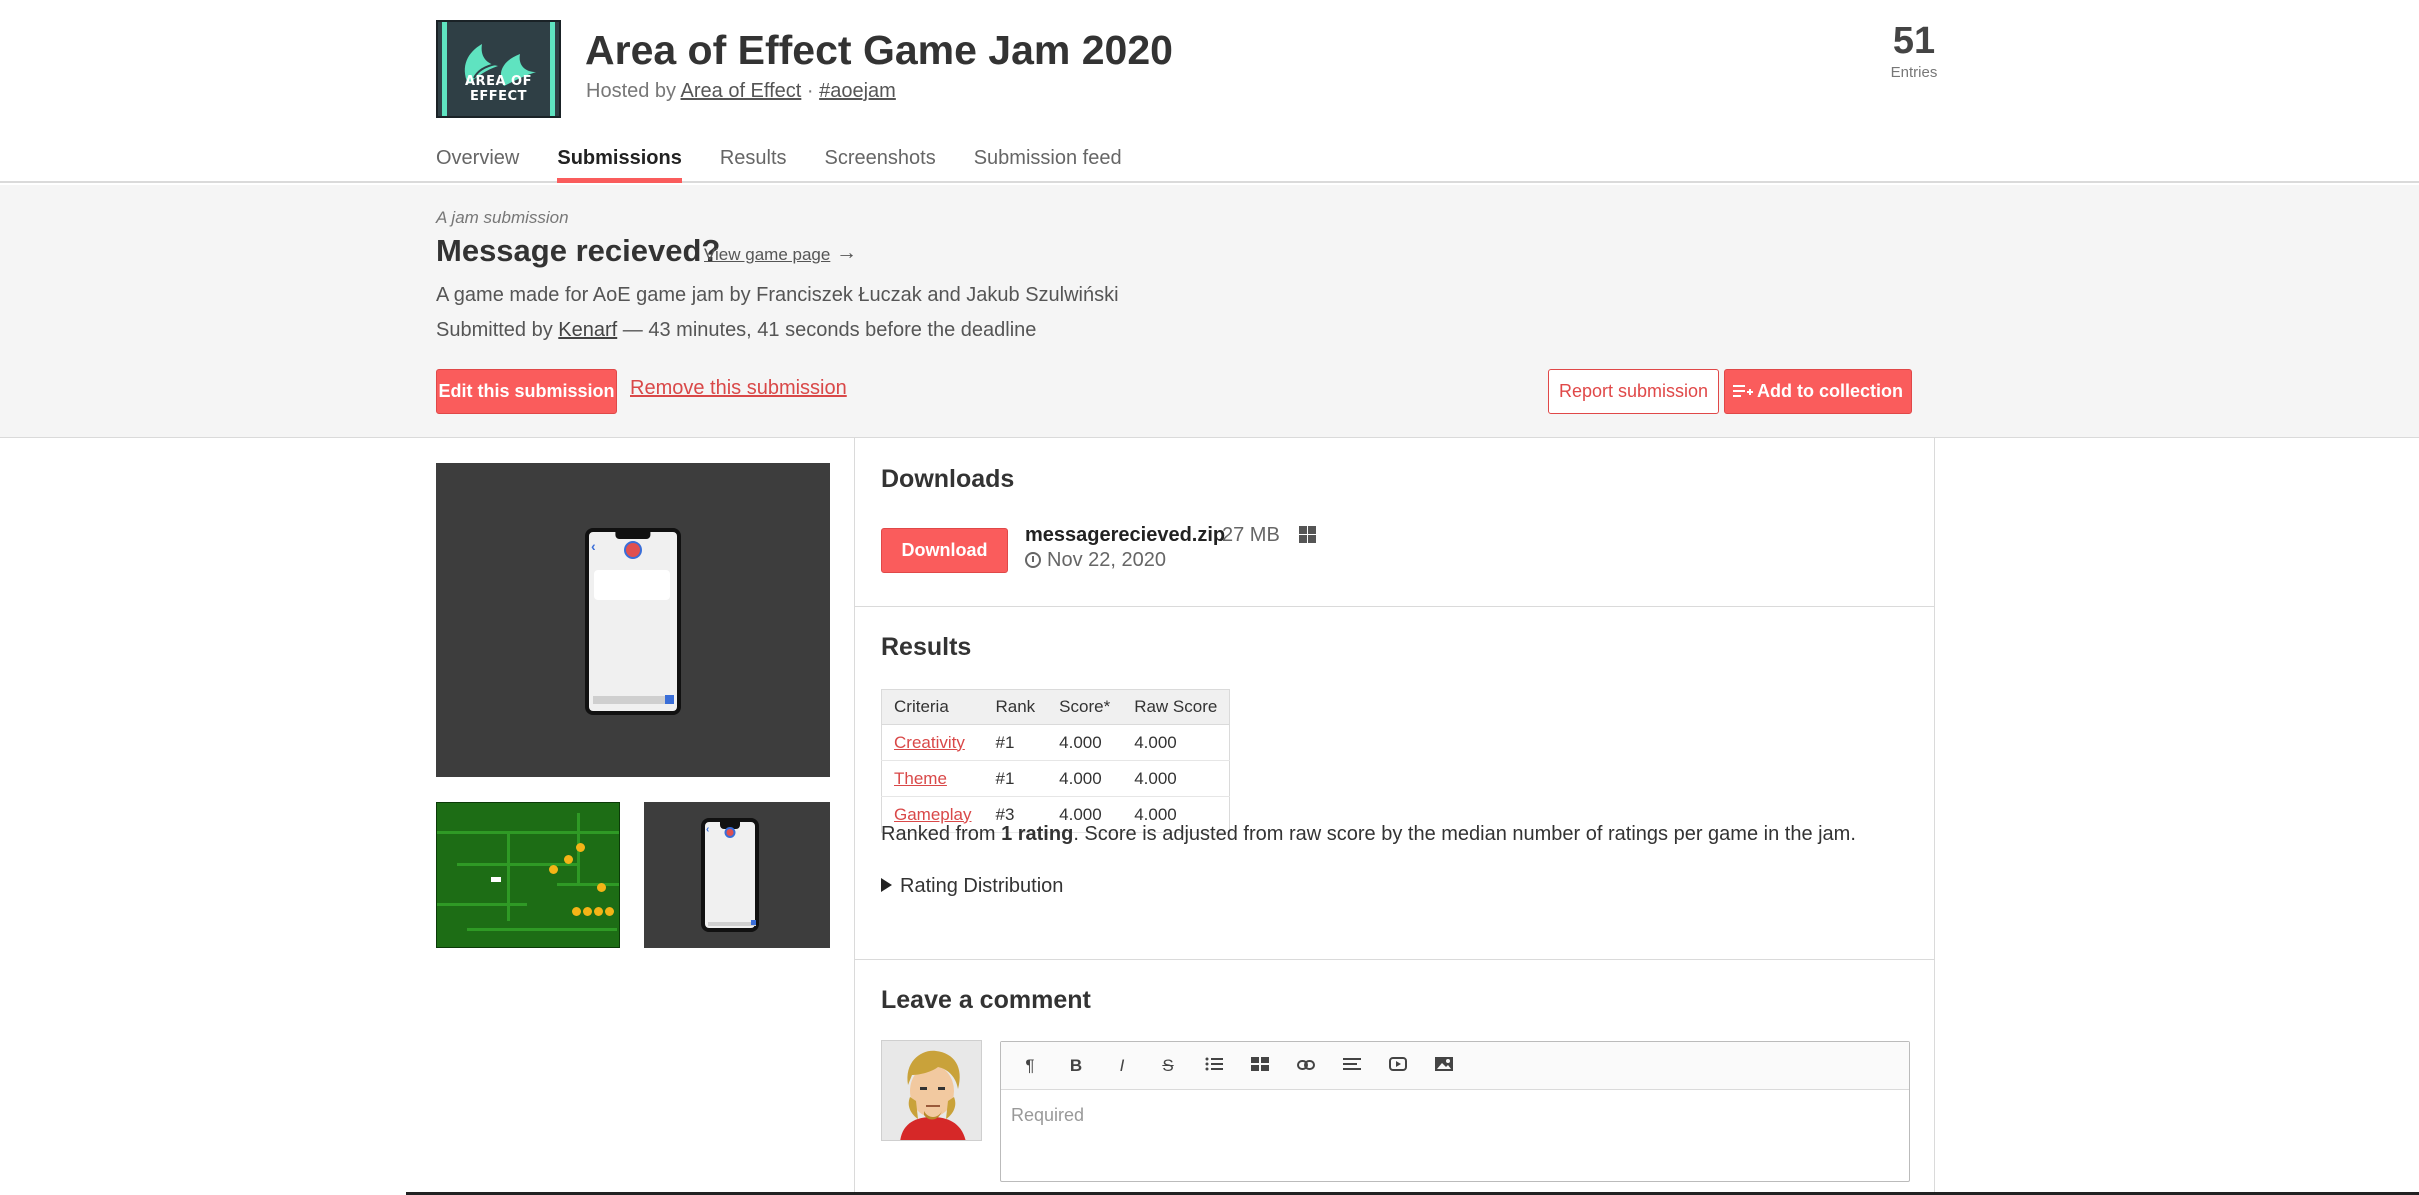 Image resolution: width=2419 pixels, height=1195 pixels. Describe the element at coordinates (944, 550) in the screenshot. I see `download-button: Download` at that location.